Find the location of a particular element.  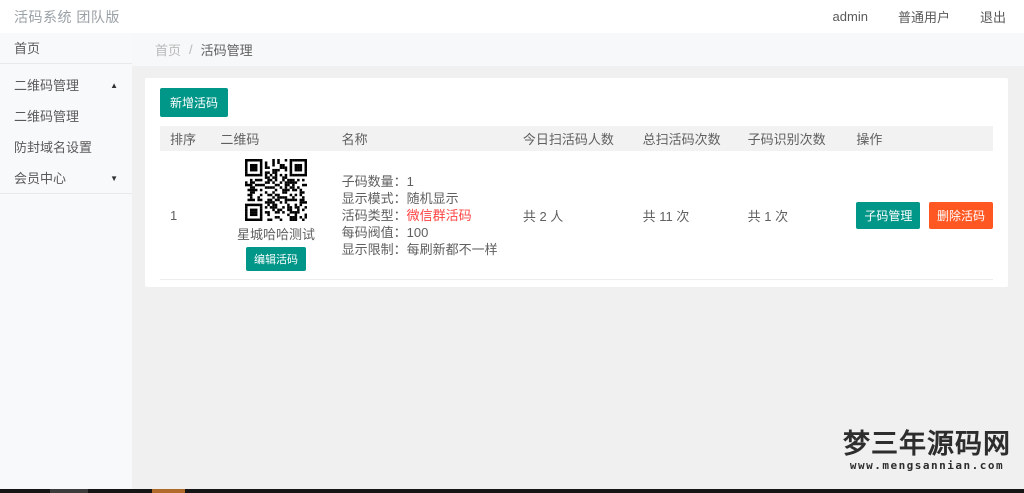

add-livecode-button: 新增活码 is located at coordinates (194, 102).